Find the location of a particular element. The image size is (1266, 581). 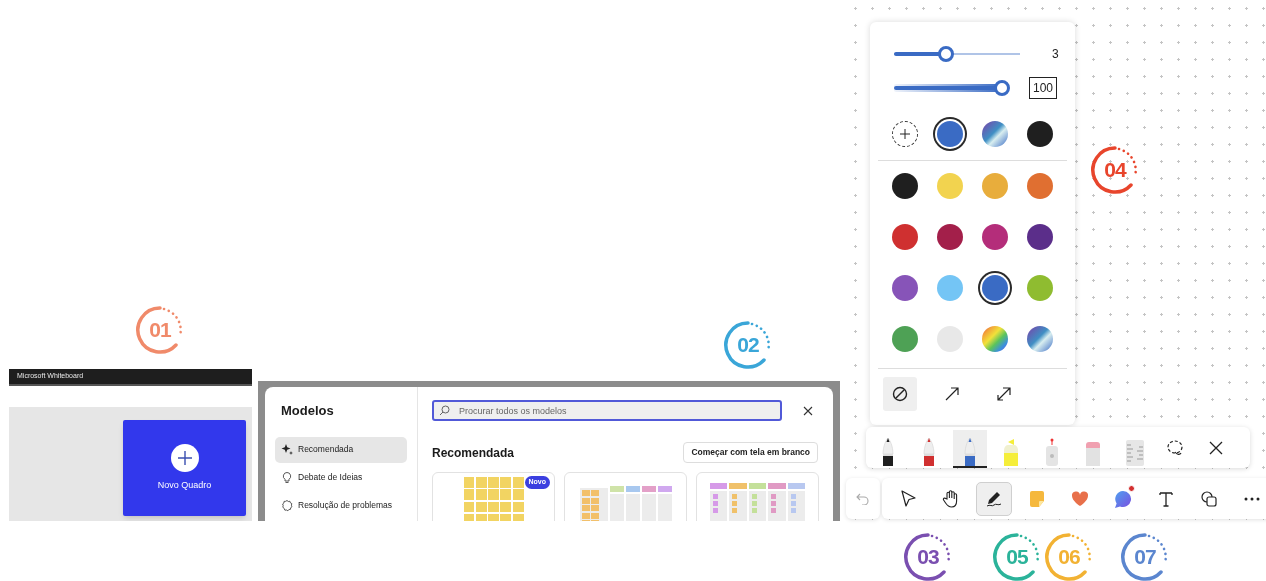

undo-icon is located at coordinates (863, 498).